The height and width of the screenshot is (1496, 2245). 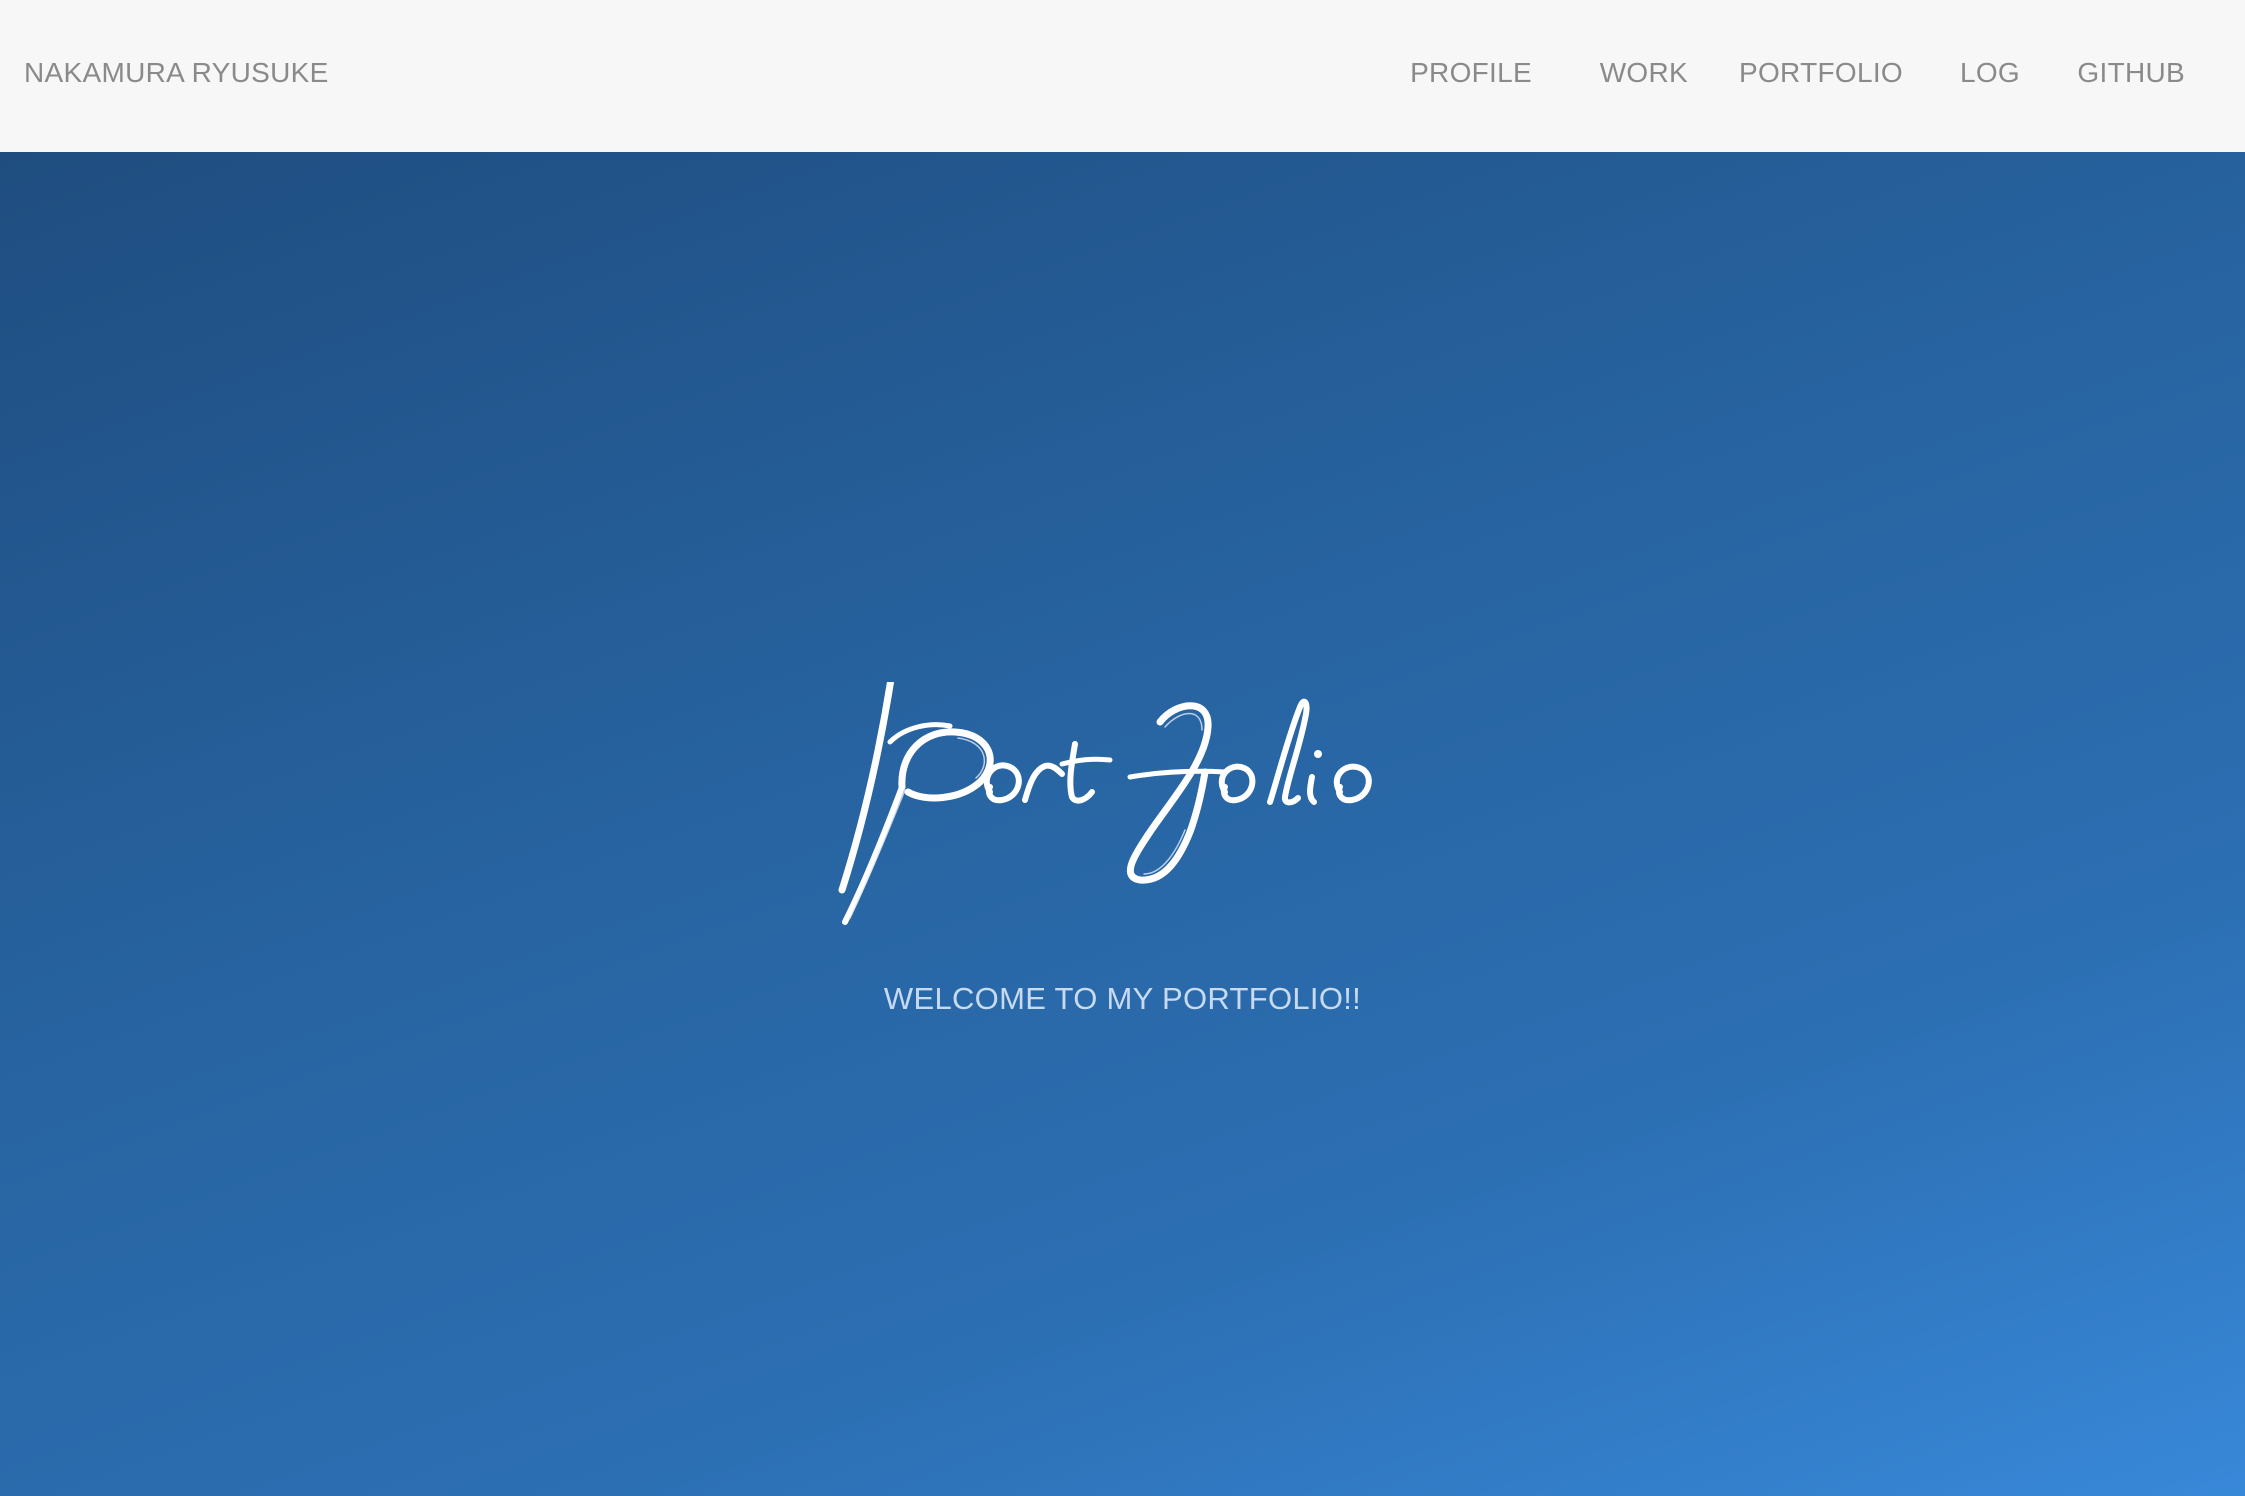 I want to click on nav-item-work: WORK, so click(x=1644, y=73).